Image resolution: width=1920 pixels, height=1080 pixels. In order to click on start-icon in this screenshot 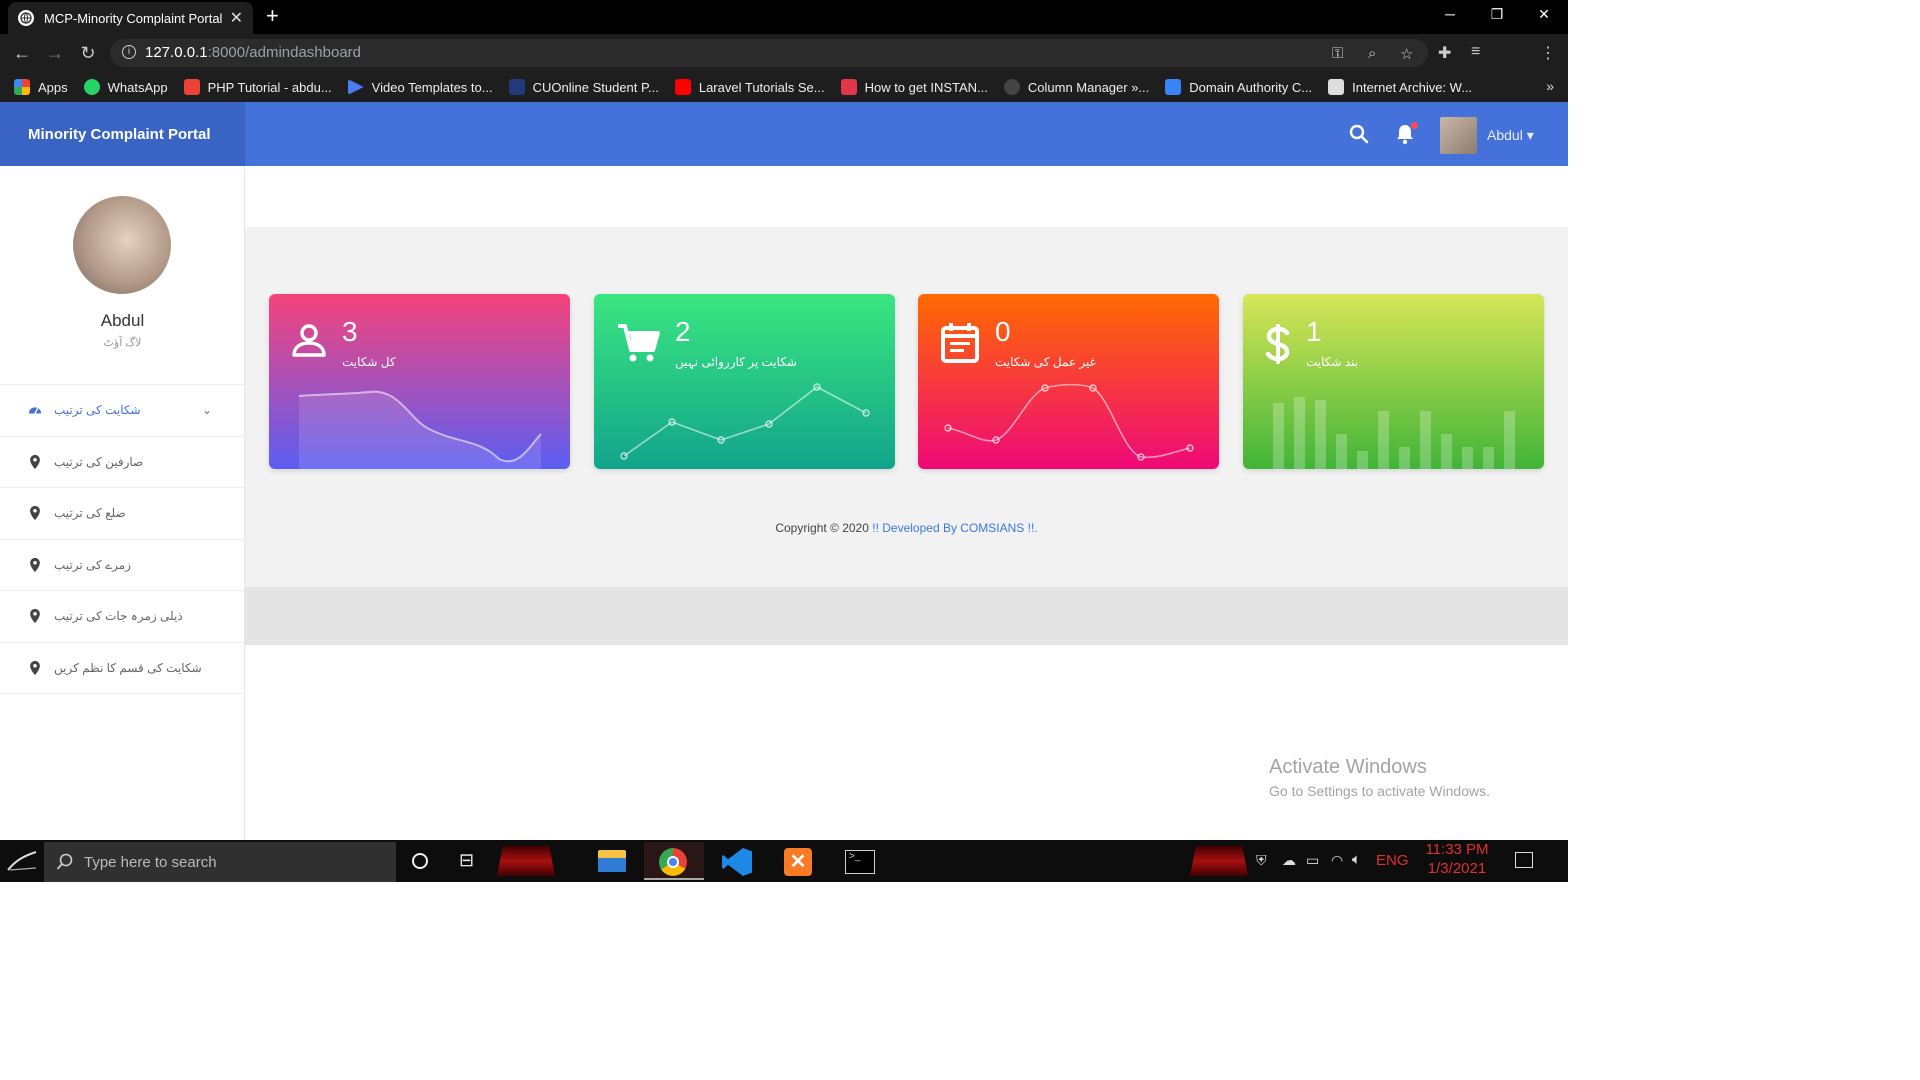, I will do `click(22, 861)`.